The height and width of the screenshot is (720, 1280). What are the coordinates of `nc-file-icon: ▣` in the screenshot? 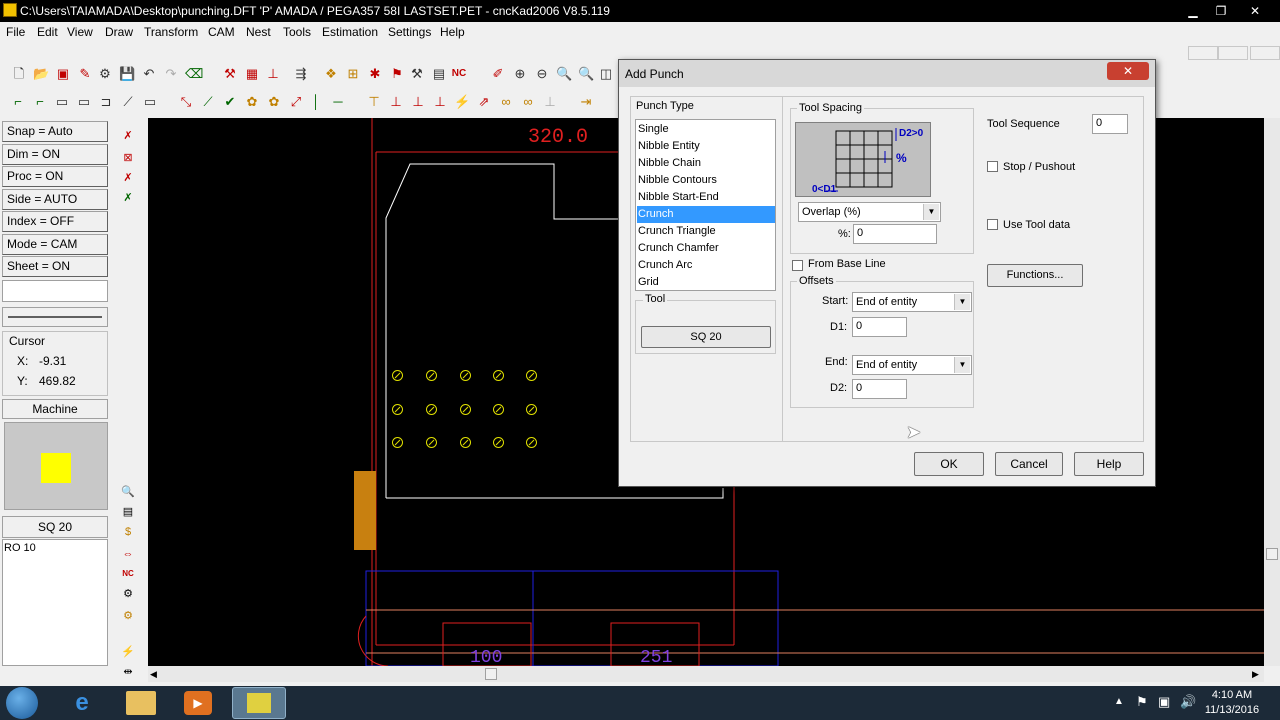 It's located at (63, 74).